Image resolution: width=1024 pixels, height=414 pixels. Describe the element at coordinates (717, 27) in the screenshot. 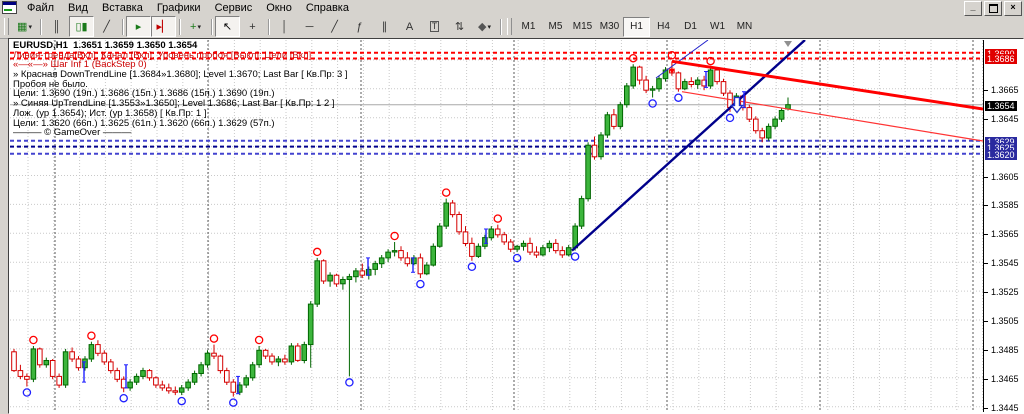

I see `timeframe-button-w1: W1` at that location.